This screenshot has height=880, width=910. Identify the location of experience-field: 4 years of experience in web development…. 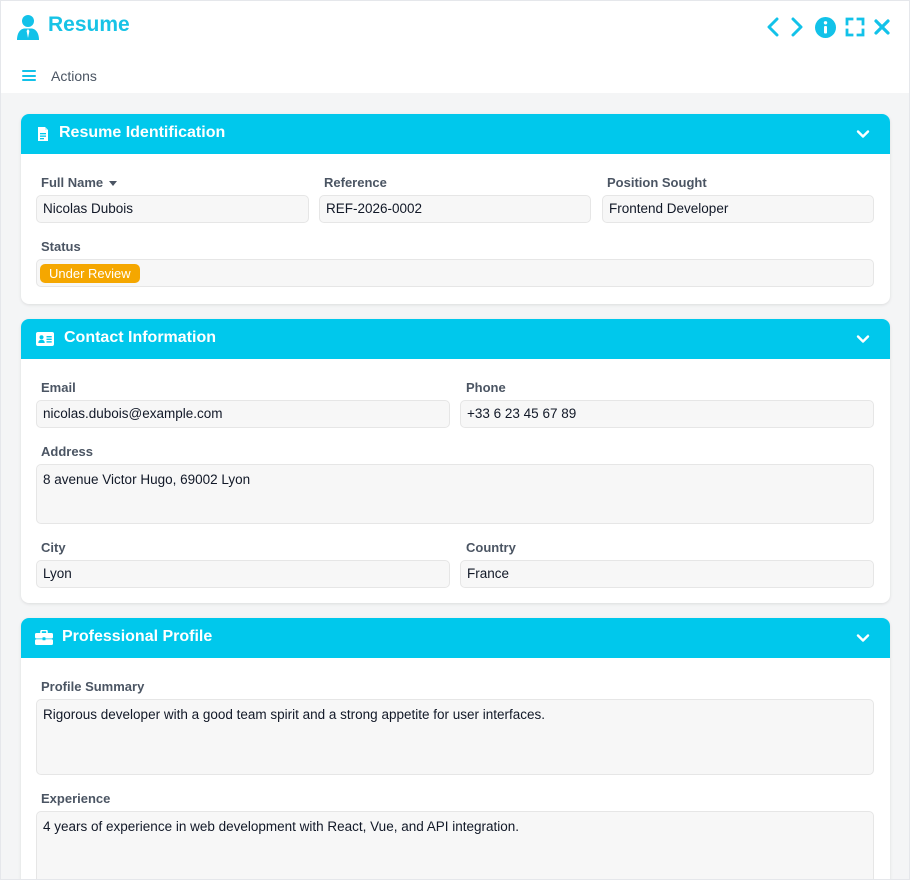
(455, 845).